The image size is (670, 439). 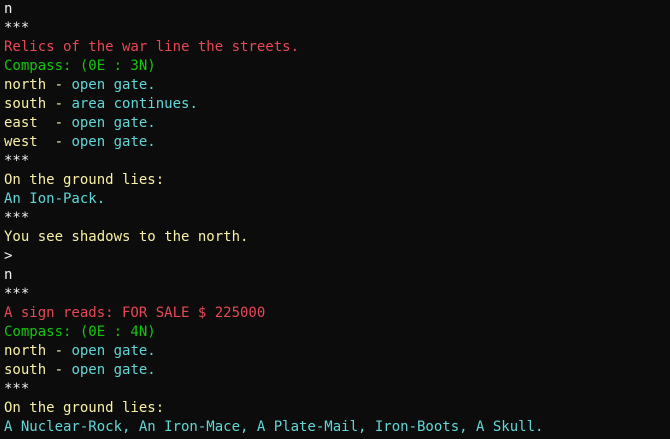 I want to click on terminal-text: A sign reads: FOR SALE $ 225000, so click(x=135, y=313).